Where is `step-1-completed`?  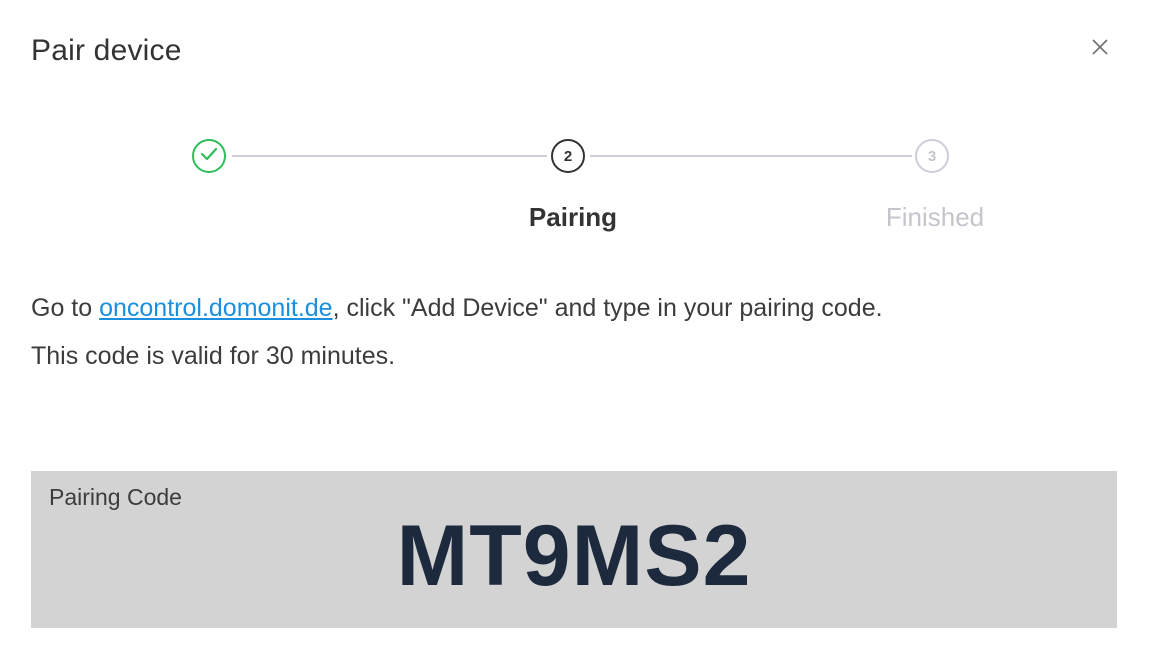
step-1-completed is located at coordinates (209, 156).